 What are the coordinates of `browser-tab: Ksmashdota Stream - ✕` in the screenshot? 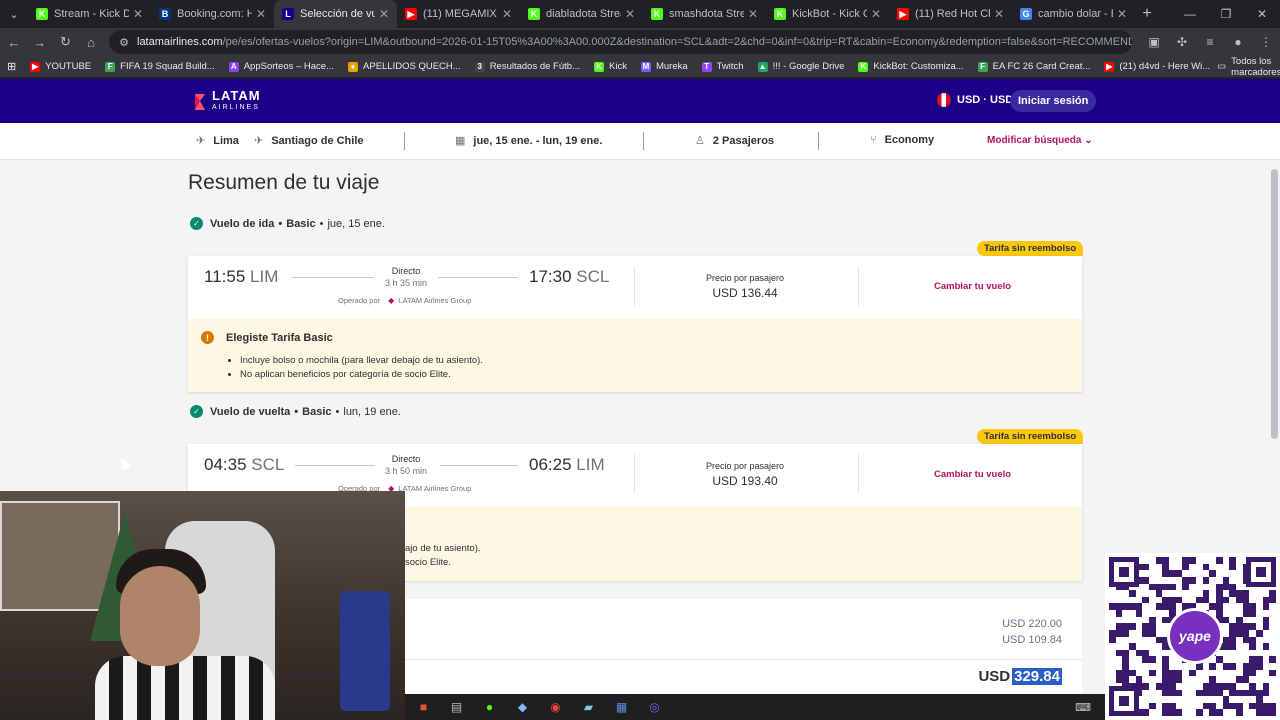 It's located at (704, 14).